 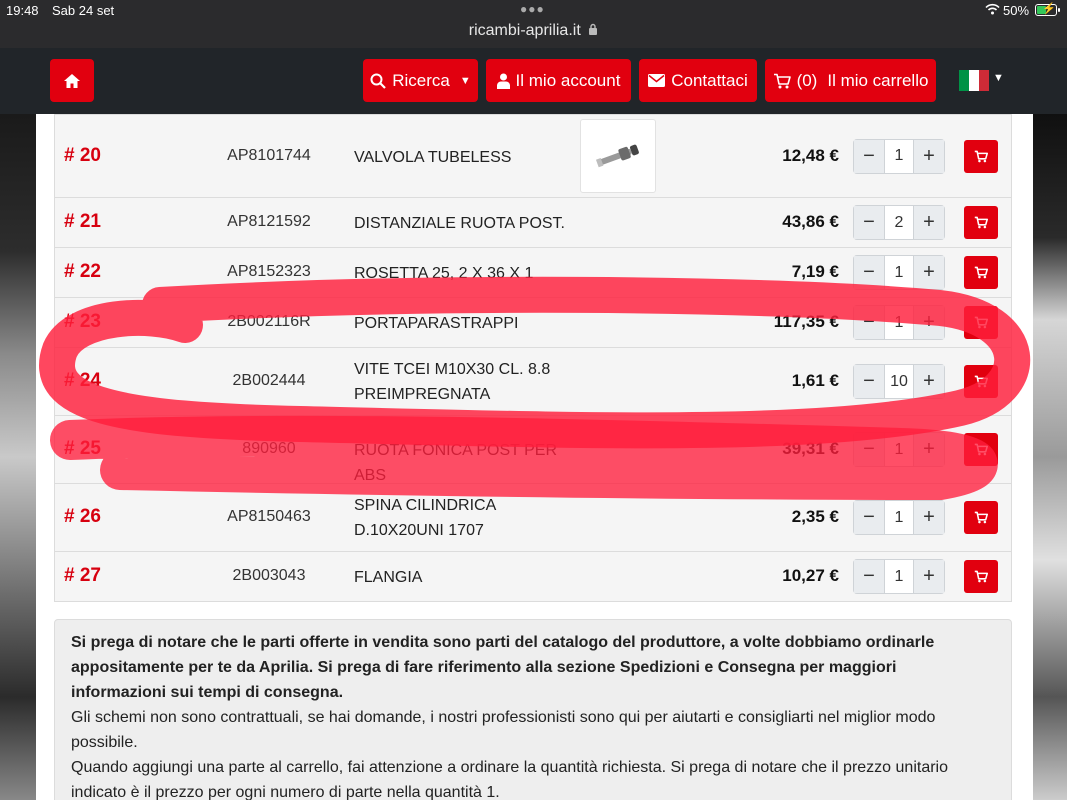 What do you see at coordinates (974, 80) in the screenshot?
I see `italian-flag-icon` at bounding box center [974, 80].